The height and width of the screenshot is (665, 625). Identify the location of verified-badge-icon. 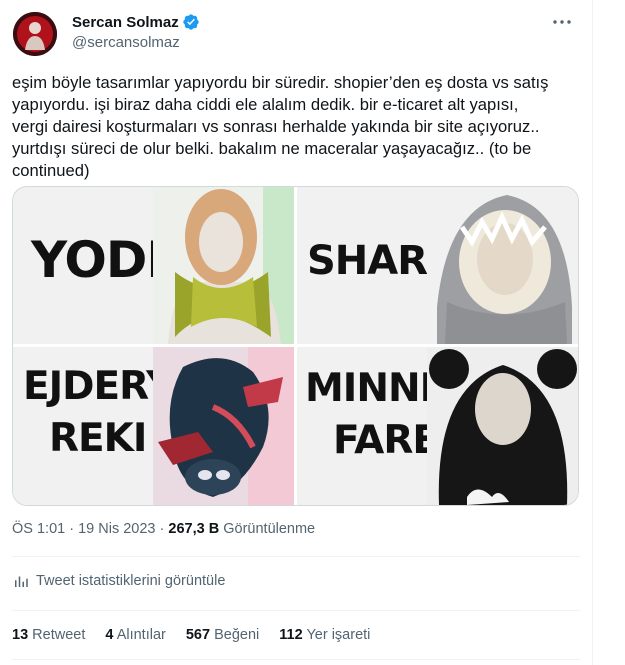
(191, 22).